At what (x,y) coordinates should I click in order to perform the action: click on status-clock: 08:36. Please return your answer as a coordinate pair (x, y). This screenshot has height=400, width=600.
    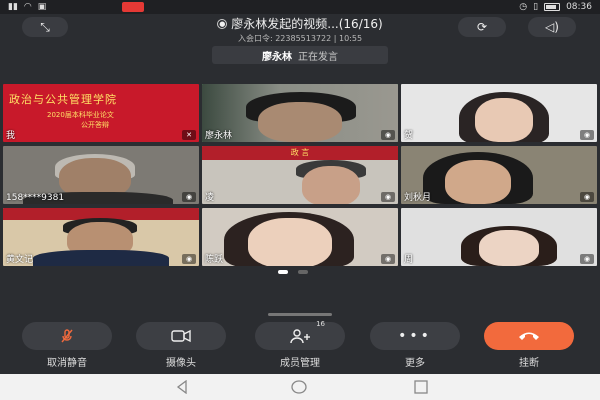
    Looking at the image, I should click on (579, 7).